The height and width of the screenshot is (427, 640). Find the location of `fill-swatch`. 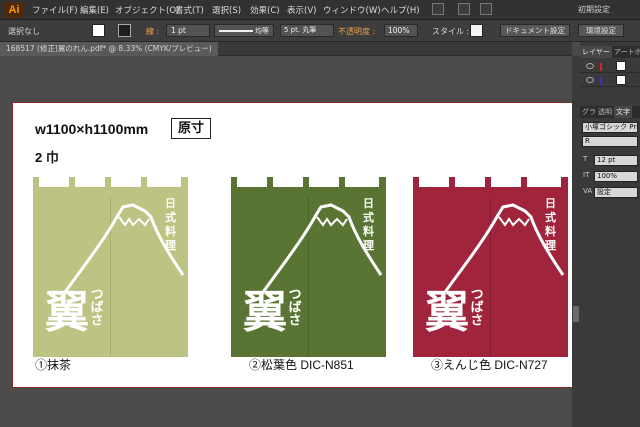

fill-swatch is located at coordinates (98, 30).